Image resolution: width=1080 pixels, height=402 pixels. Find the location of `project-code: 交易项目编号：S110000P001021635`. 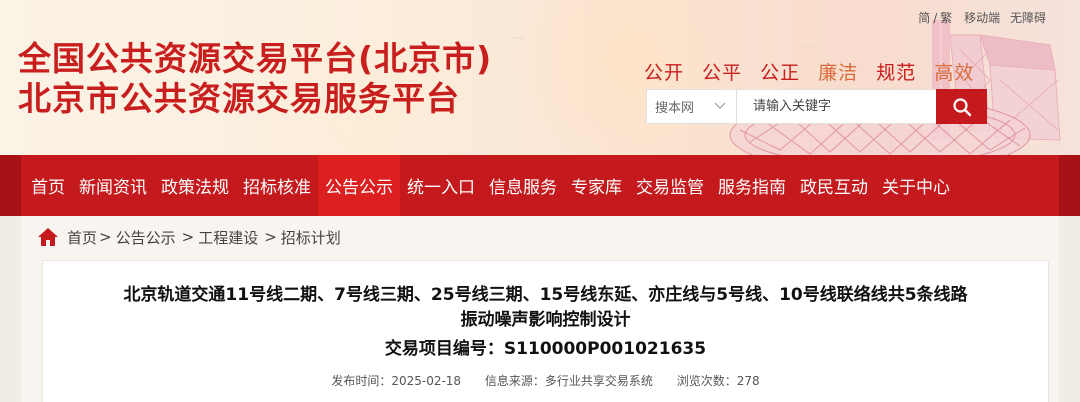

project-code: 交易项目编号：S110000P001021635 is located at coordinates (545, 346).